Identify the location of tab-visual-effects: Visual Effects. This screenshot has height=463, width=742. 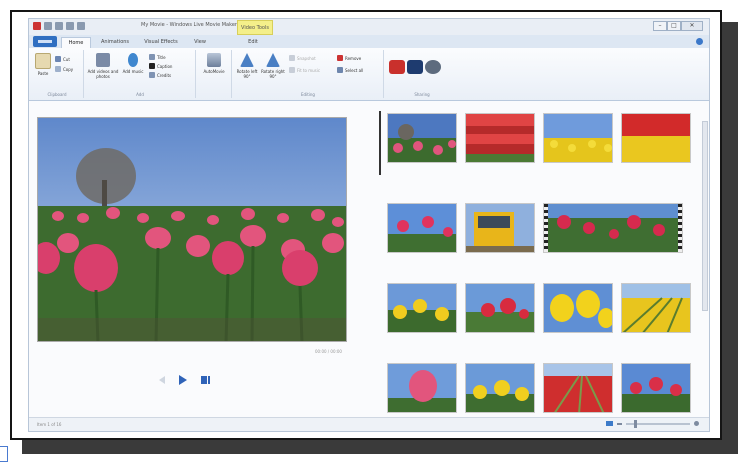
(161, 42).